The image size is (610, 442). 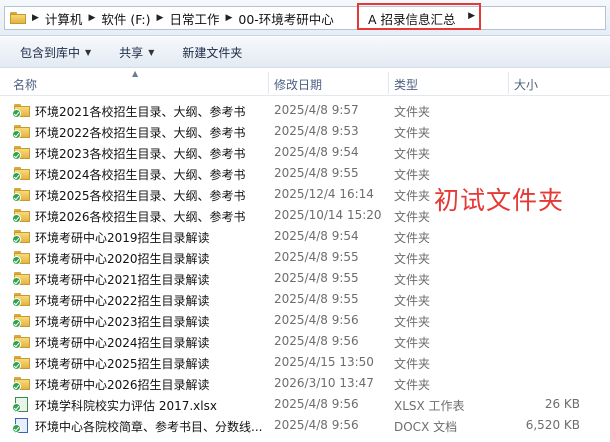 I want to click on file-name: 环境学科院校实力评估 2017.xlsx, so click(x=126, y=406).